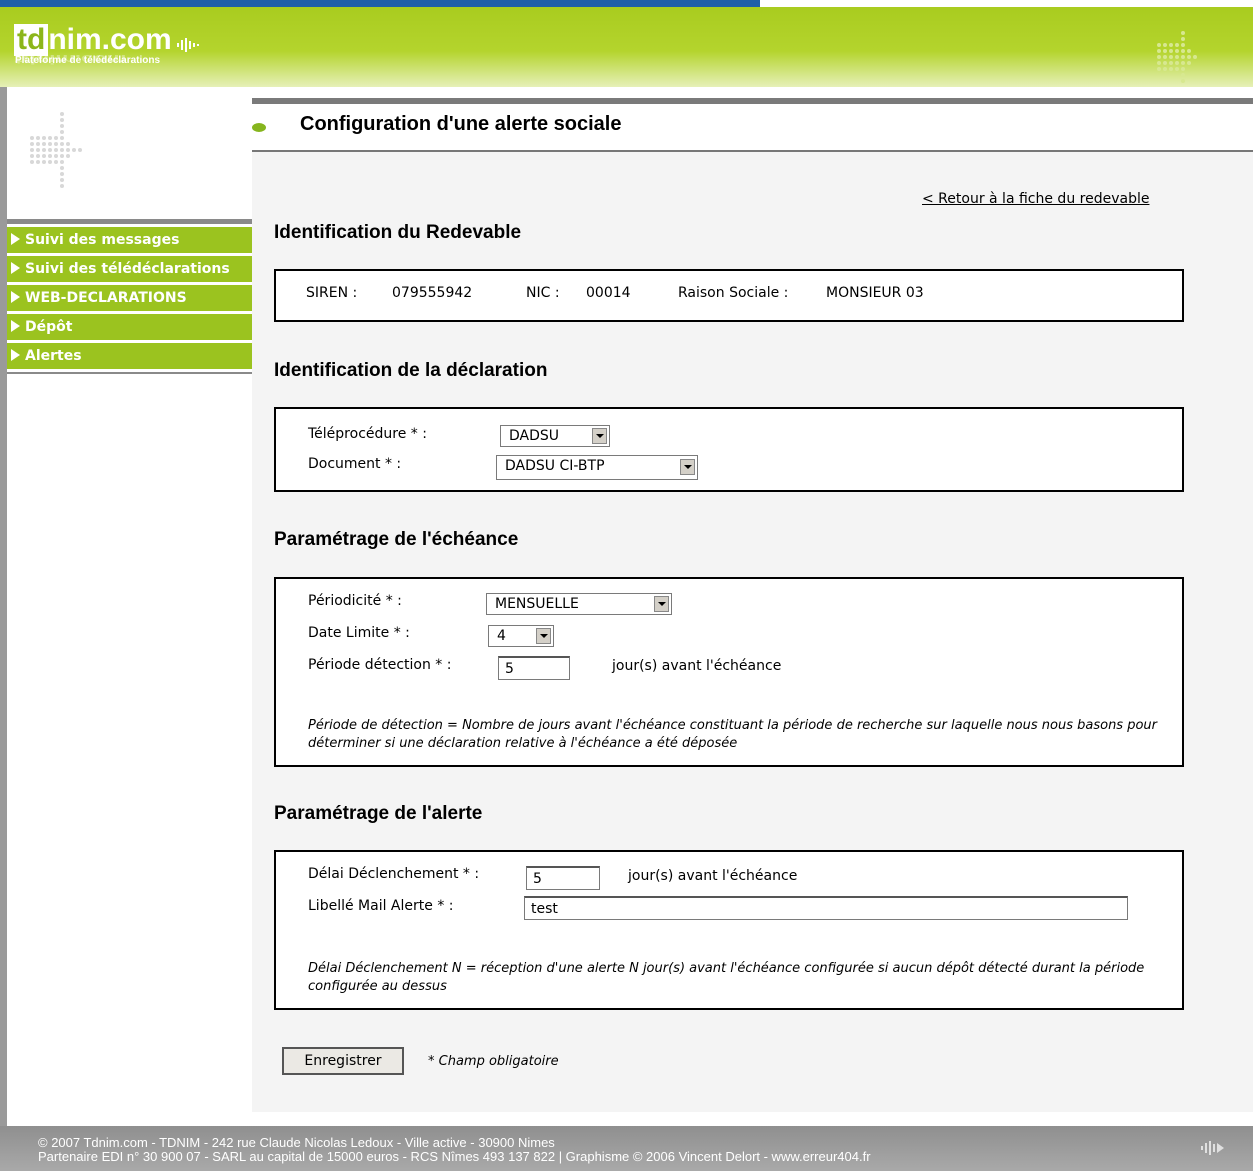 The height and width of the screenshot is (1171, 1253). What do you see at coordinates (130, 356) in the screenshot?
I see `sidebar-item-alertes: Alertes` at bounding box center [130, 356].